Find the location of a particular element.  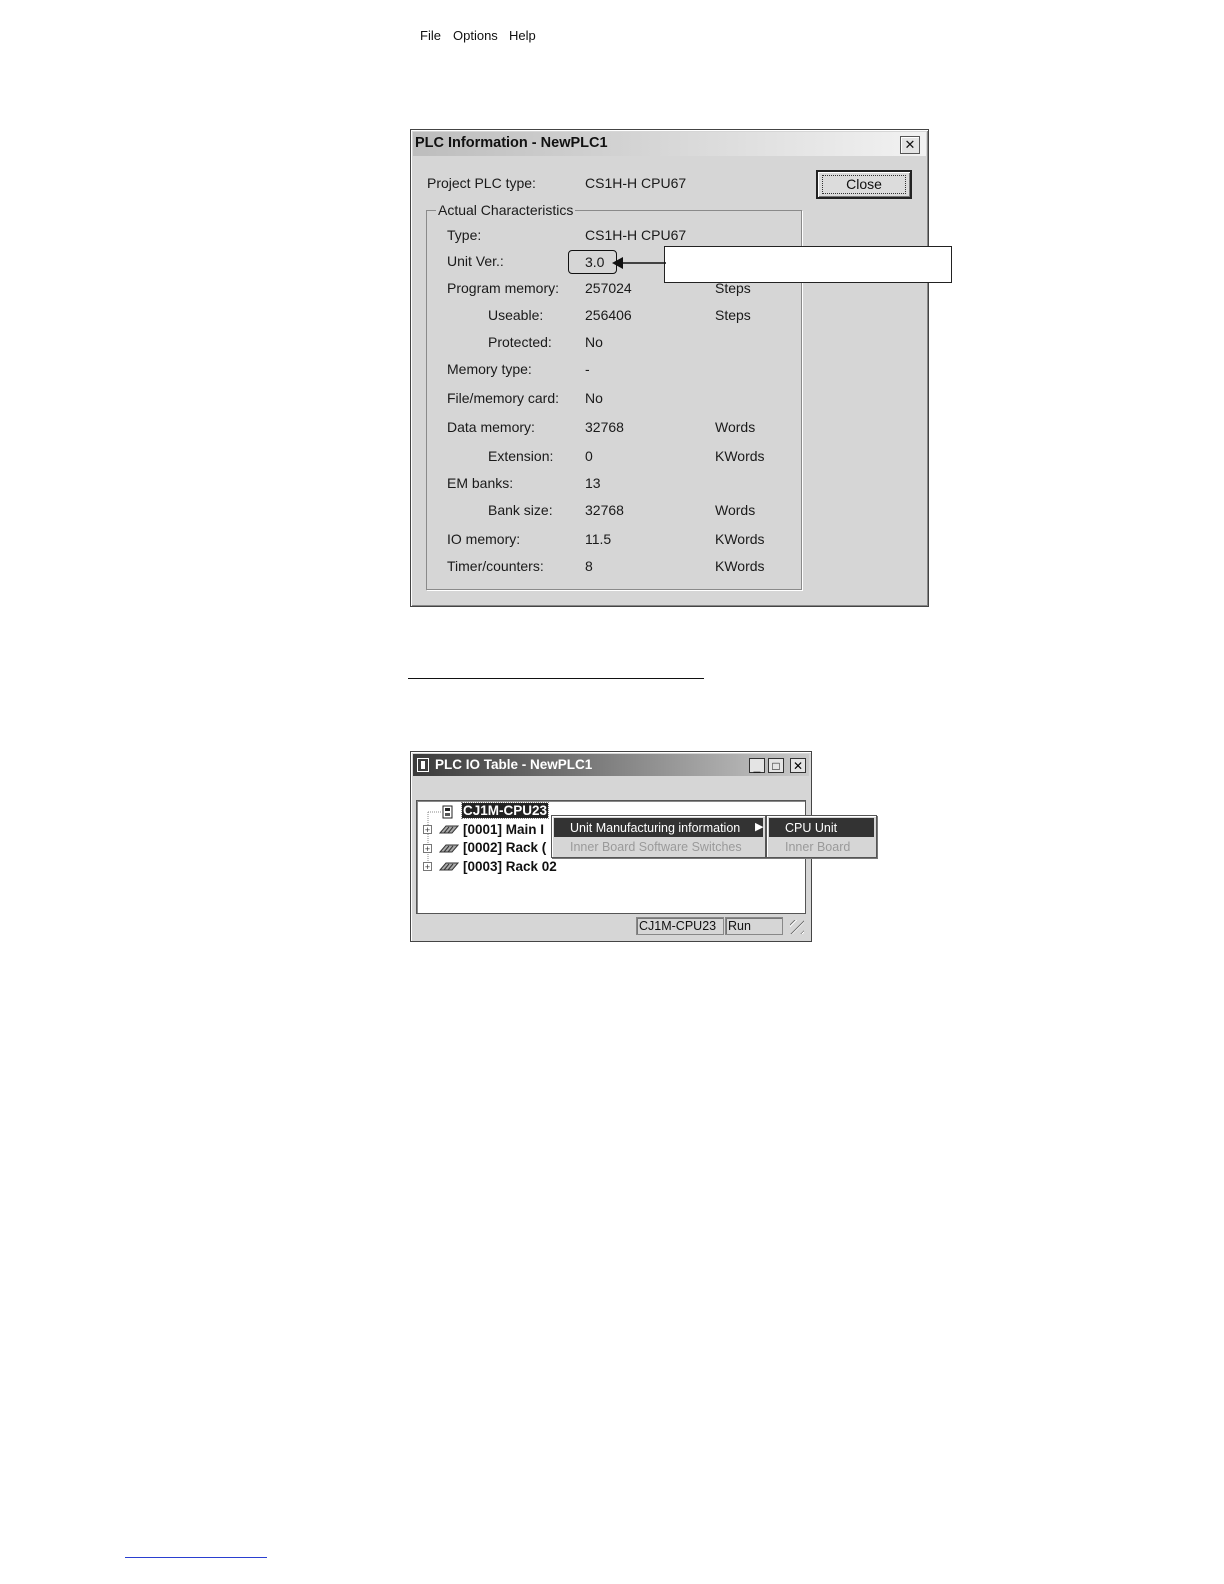

menu-options: Options is located at coordinates (475, 35).